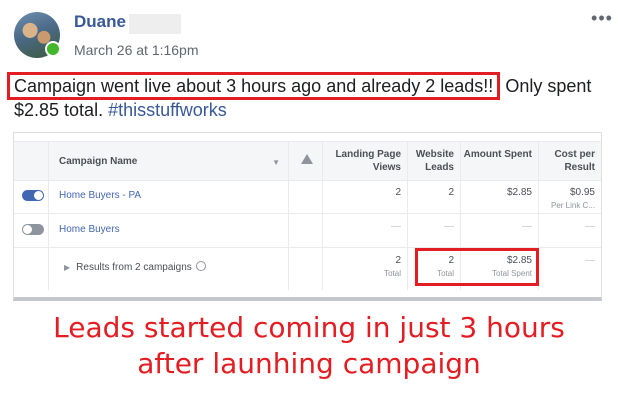 This screenshot has height=400, width=618. What do you see at coordinates (155, 24) in the screenshot?
I see `redacted-surname` at bounding box center [155, 24].